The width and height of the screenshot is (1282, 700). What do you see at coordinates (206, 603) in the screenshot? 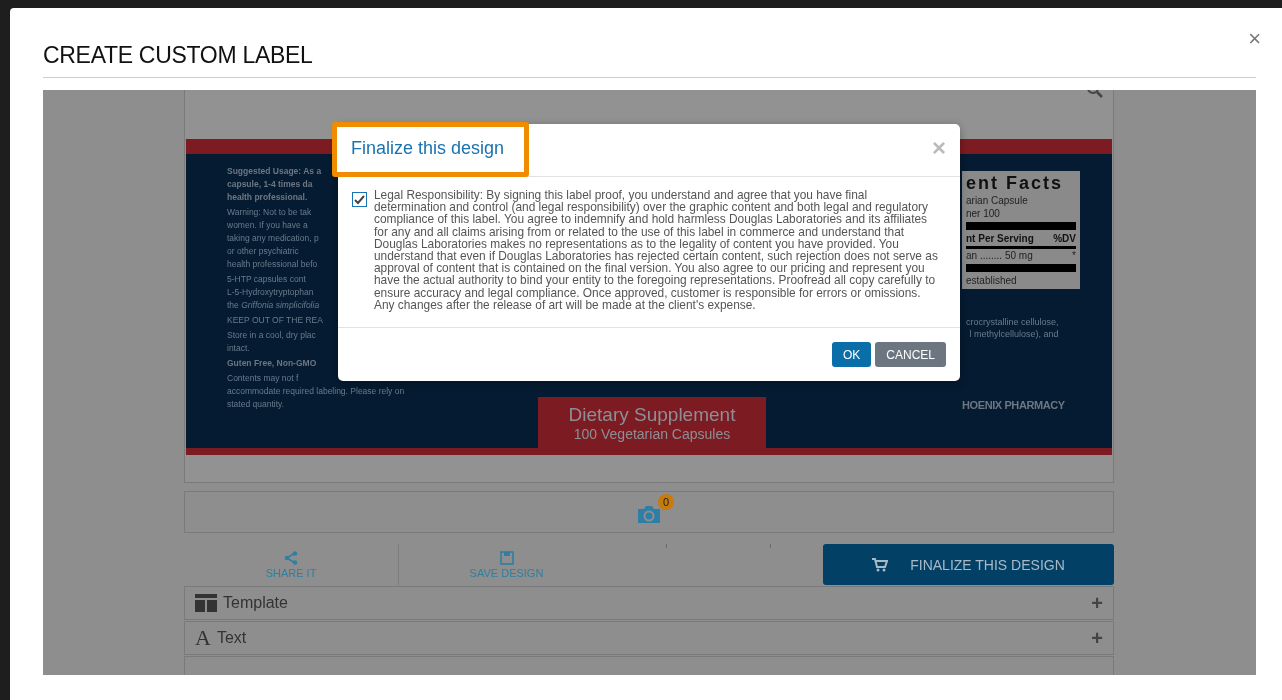
I see `template-icon` at bounding box center [206, 603].